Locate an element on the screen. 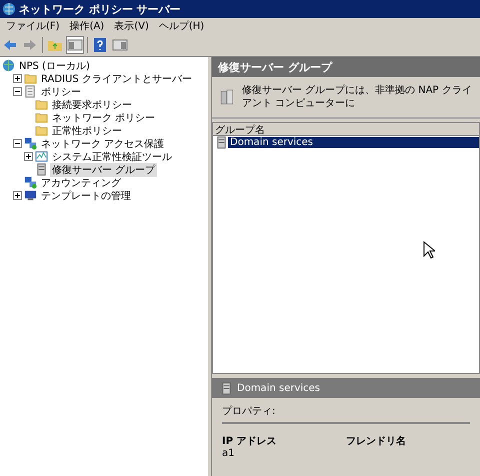 This screenshot has width=480, height=476. back-arrow-icon is located at coordinates (10, 45).